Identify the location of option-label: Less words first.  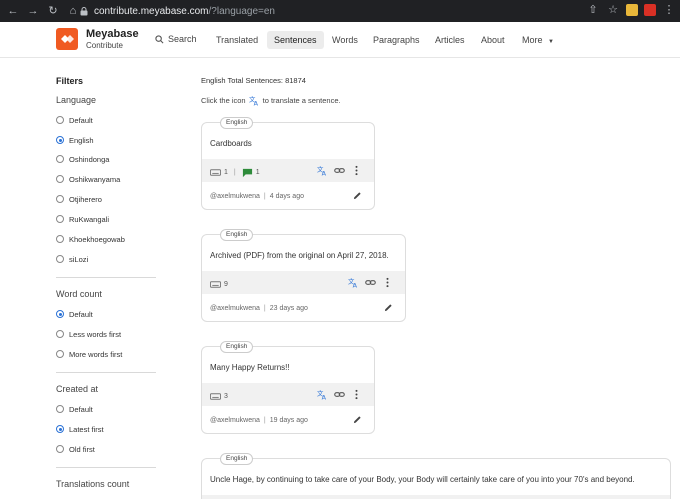
(95, 334).